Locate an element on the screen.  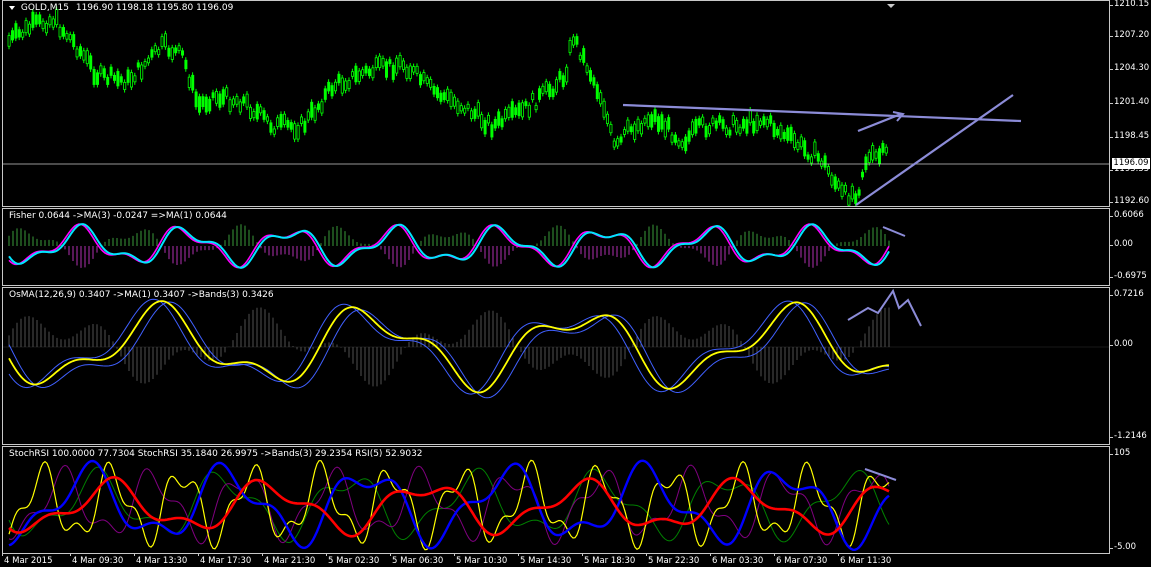
time-label: 5 Mar 10:30 is located at coordinates (480, 559).